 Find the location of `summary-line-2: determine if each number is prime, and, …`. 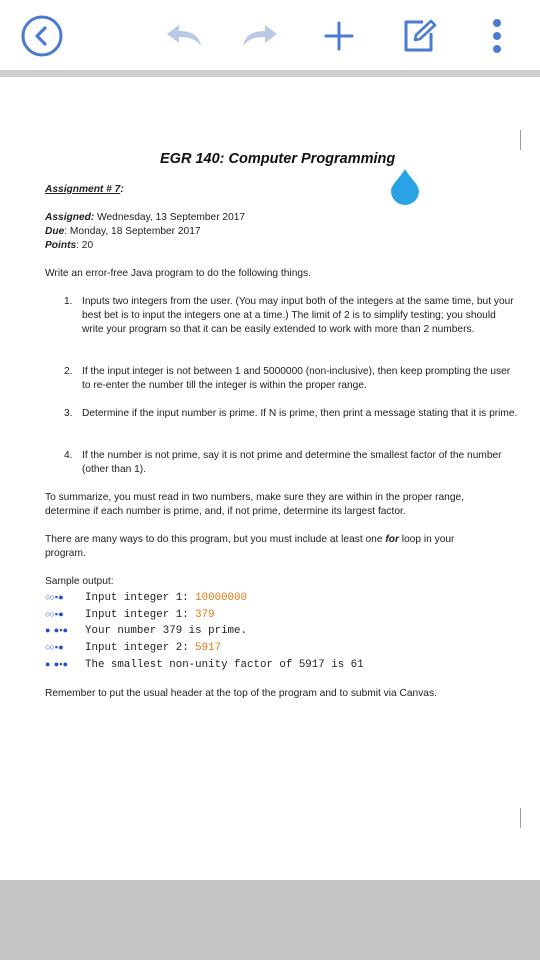

summary-line-2: determine if each number is prime, and, … is located at coordinates (225, 511).